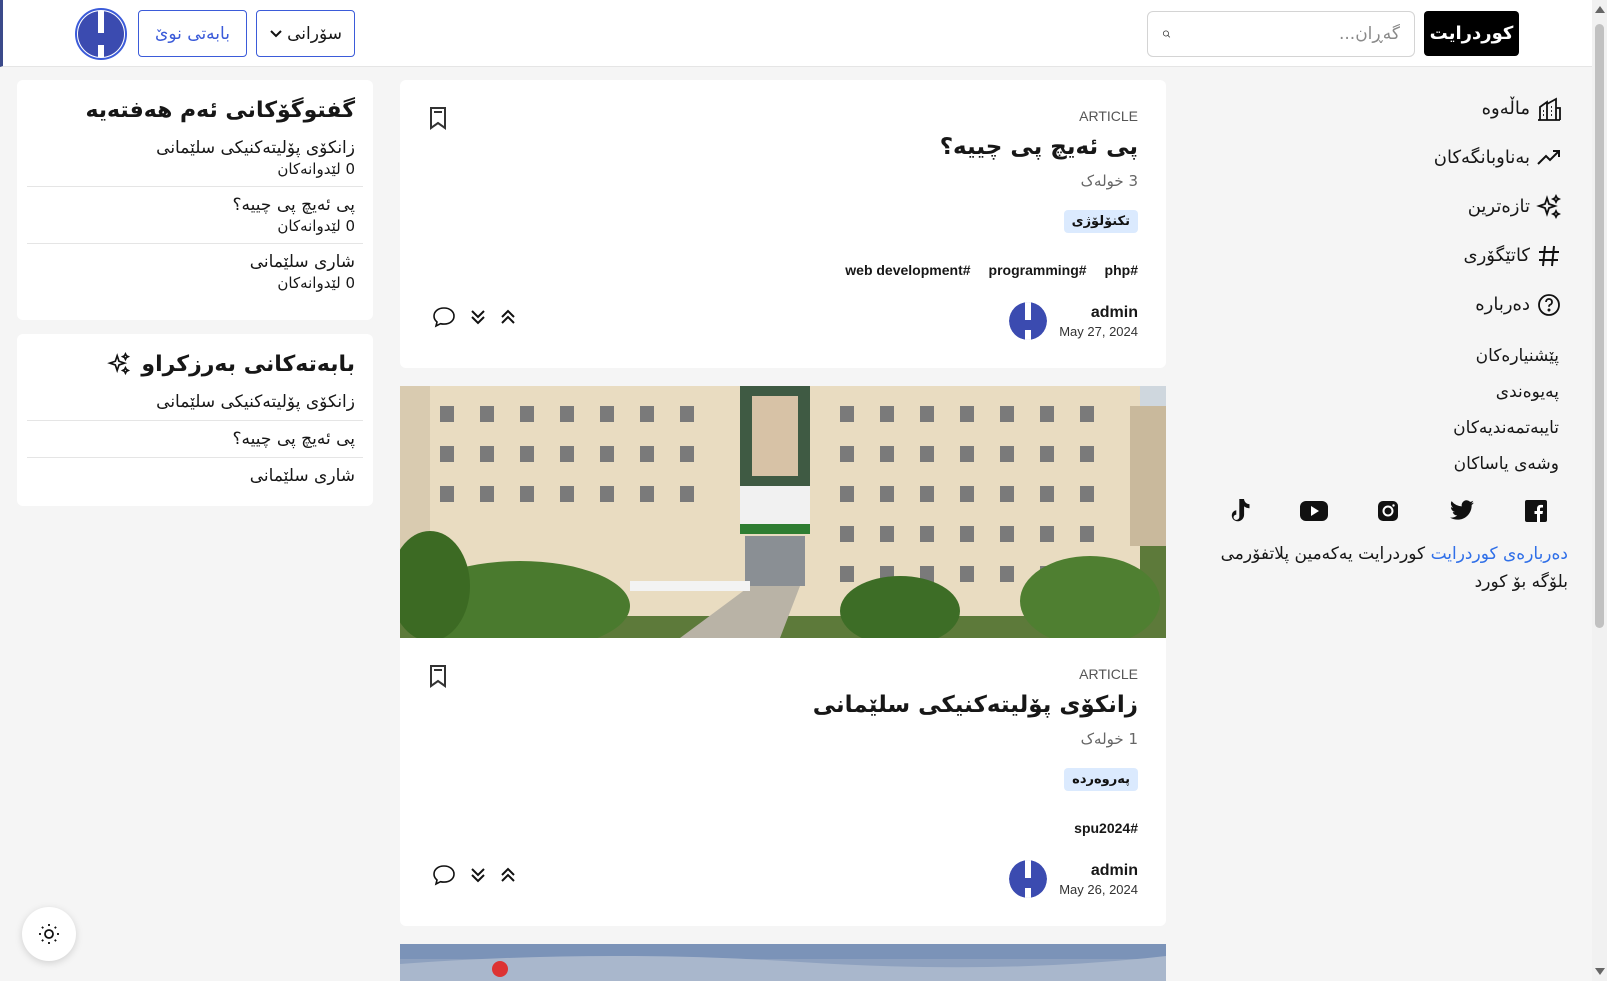 The width and height of the screenshot is (1607, 981). Describe the element at coordinates (1385, 255) in the screenshot. I see `sidebar-item-category: کاتێگۆری` at that location.